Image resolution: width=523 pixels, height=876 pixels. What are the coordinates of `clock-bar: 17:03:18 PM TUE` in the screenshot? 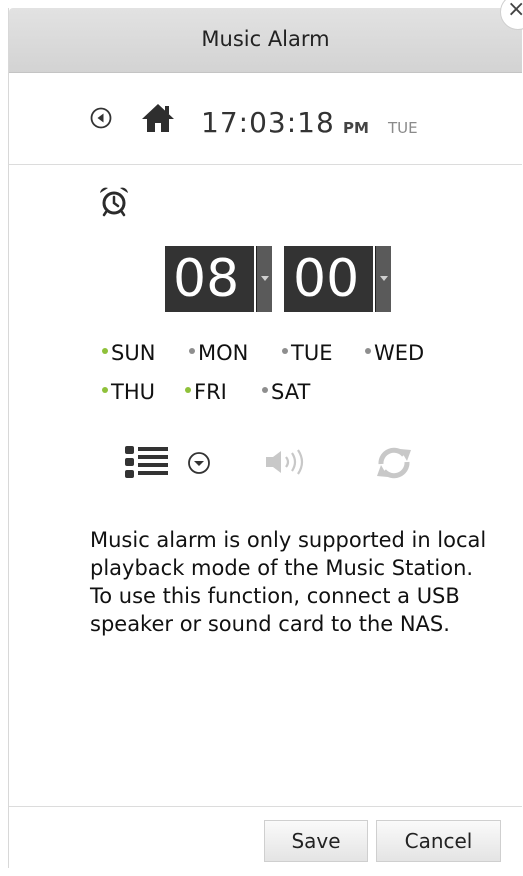 It's located at (265, 118).